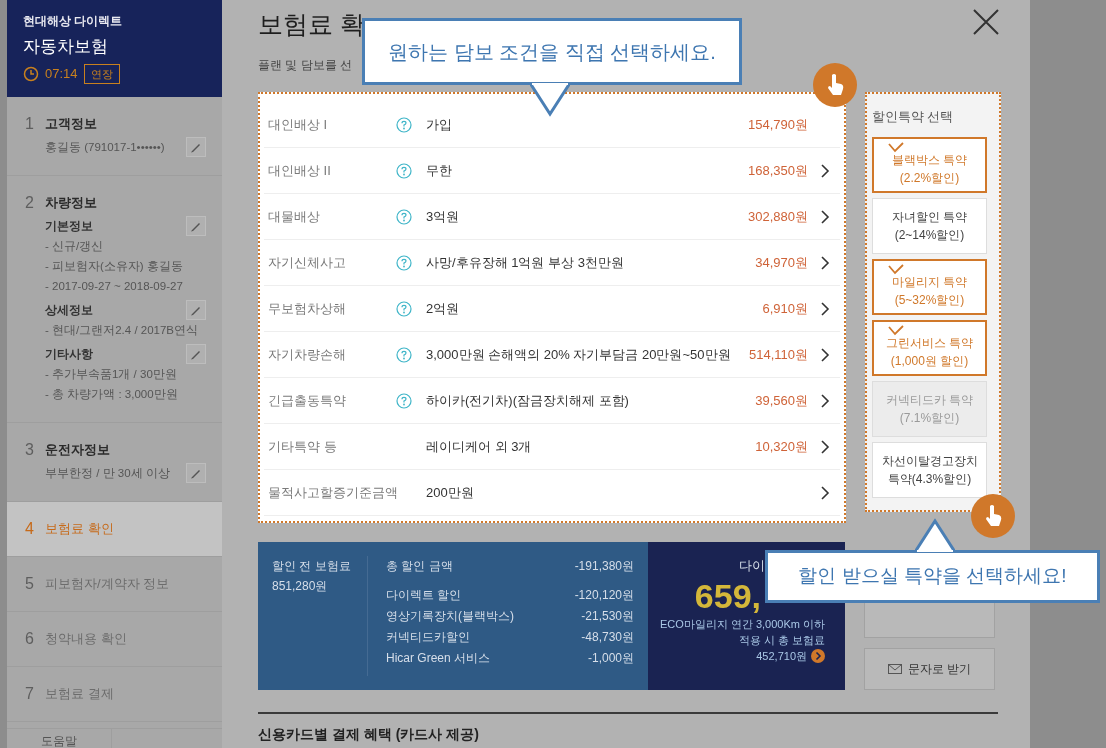 Image resolution: width=1106 pixels, height=748 pixels. What do you see at coordinates (929, 225) in the screenshot?
I see `discount-option: 자녀할인 특약 (2~14%할인)` at bounding box center [929, 225].